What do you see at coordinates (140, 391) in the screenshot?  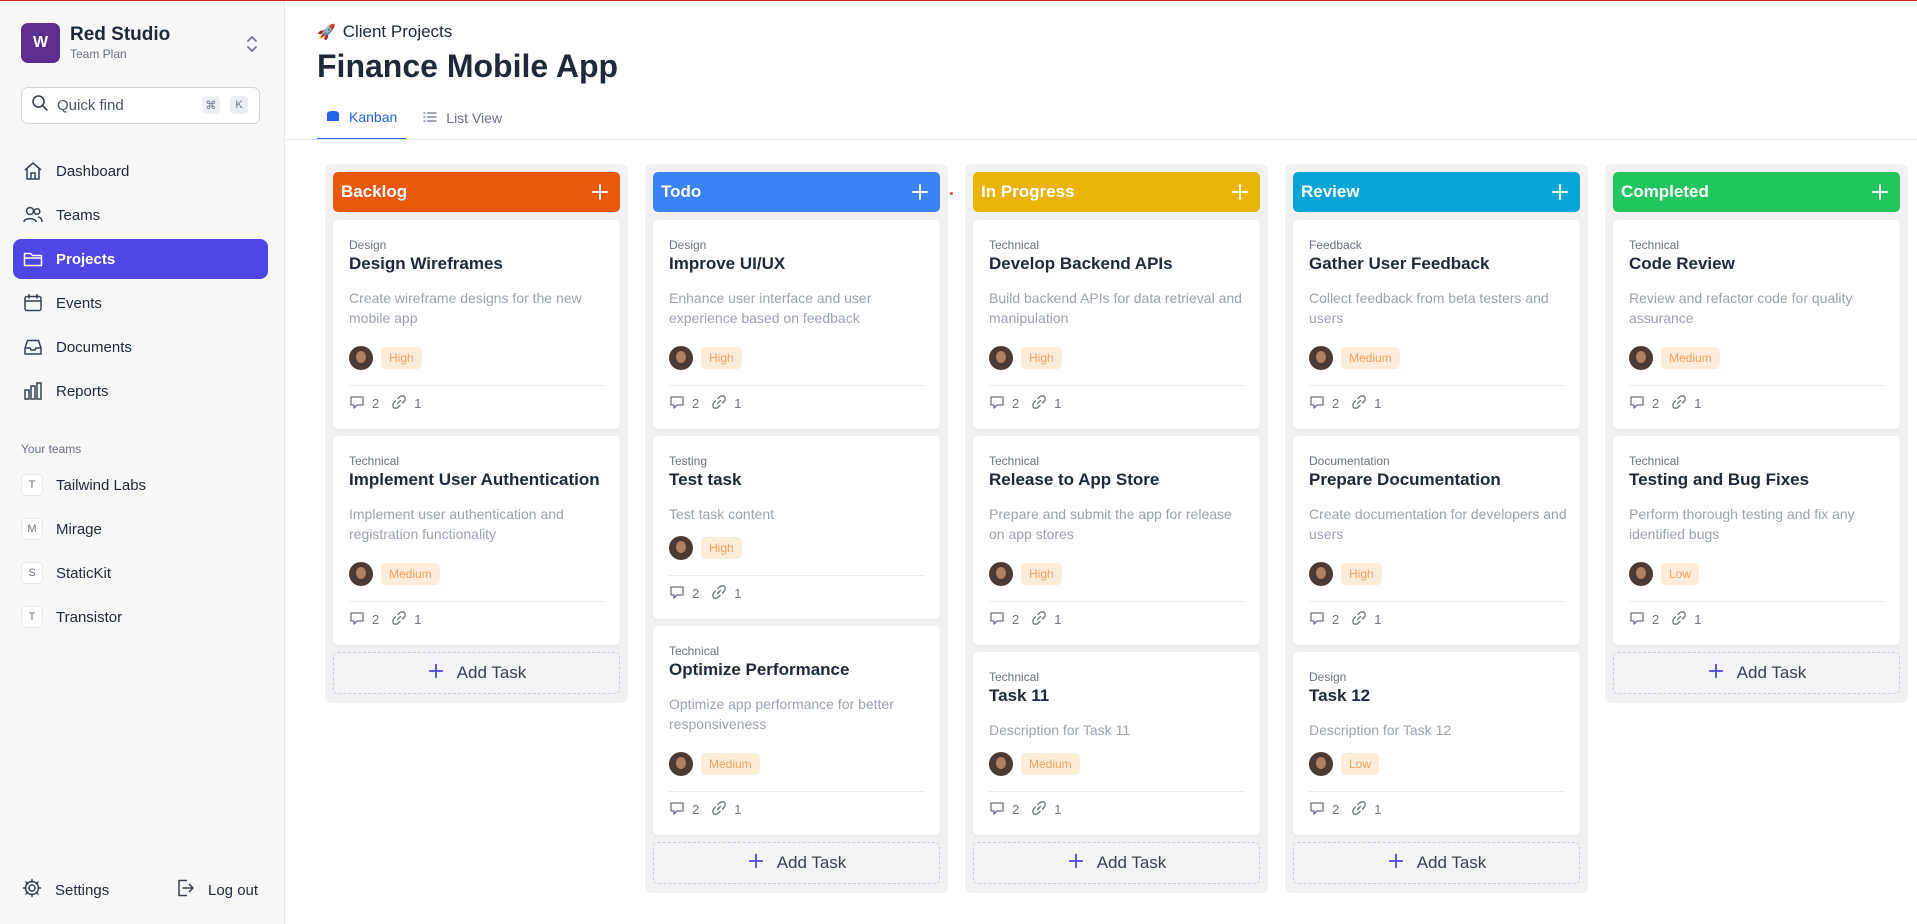 I see `nav-item-reports: Reports` at bounding box center [140, 391].